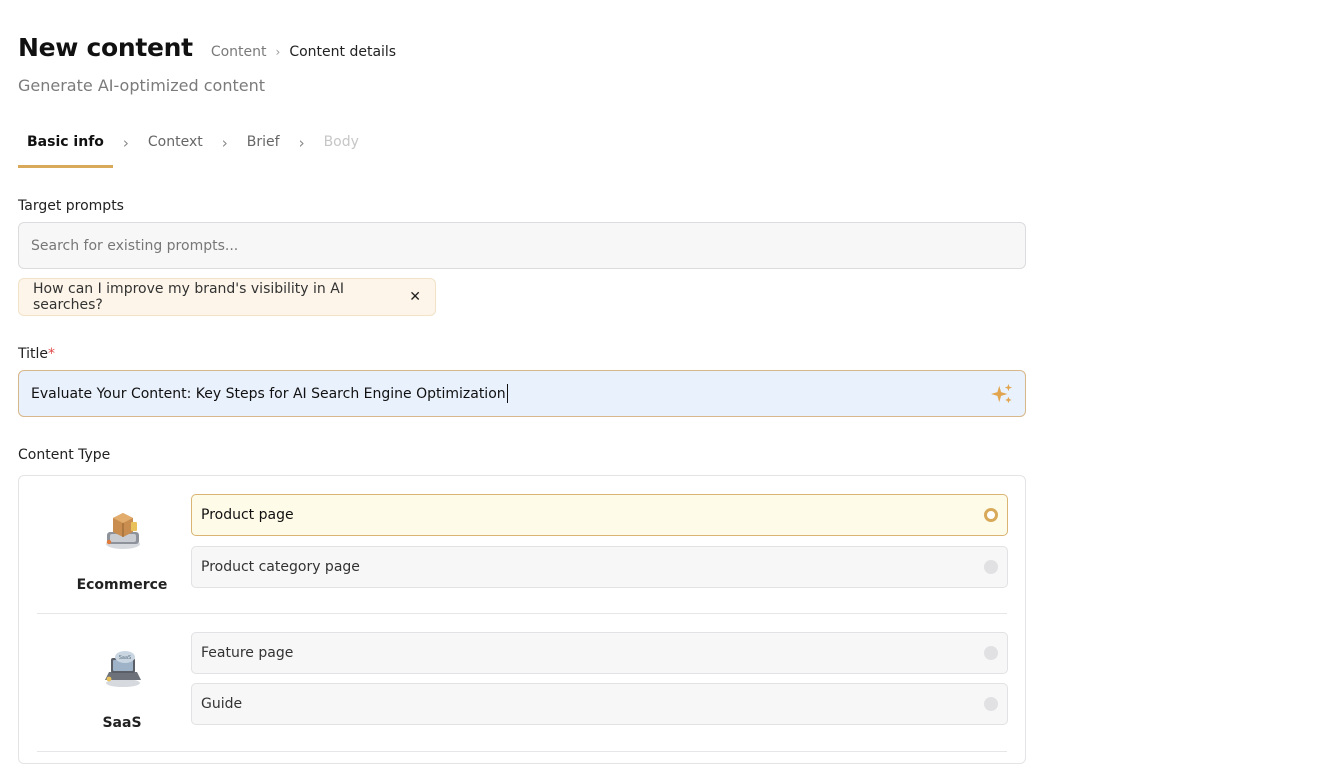 The height and width of the screenshot is (778, 1328). Describe the element at coordinates (175, 147) in the screenshot. I see `step-context: Context` at that location.